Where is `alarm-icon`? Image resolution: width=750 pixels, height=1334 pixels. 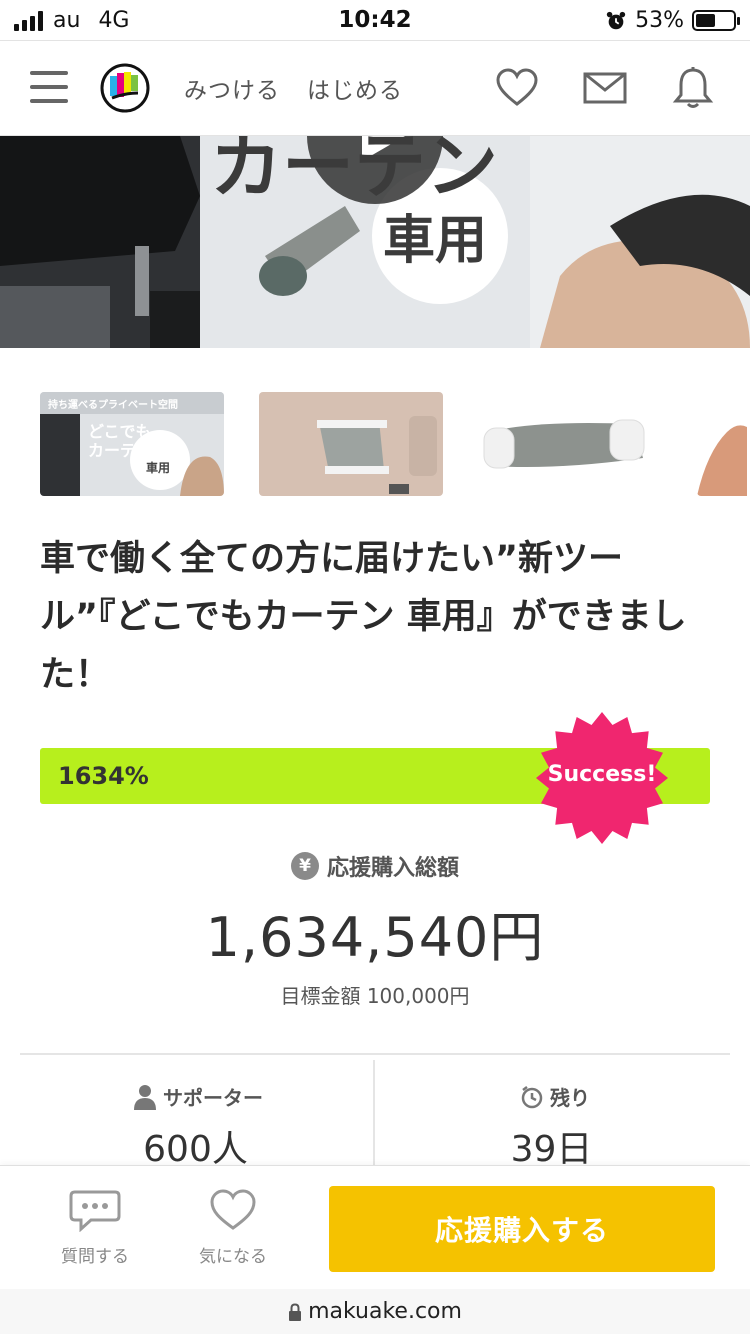 alarm-icon is located at coordinates (616, 20).